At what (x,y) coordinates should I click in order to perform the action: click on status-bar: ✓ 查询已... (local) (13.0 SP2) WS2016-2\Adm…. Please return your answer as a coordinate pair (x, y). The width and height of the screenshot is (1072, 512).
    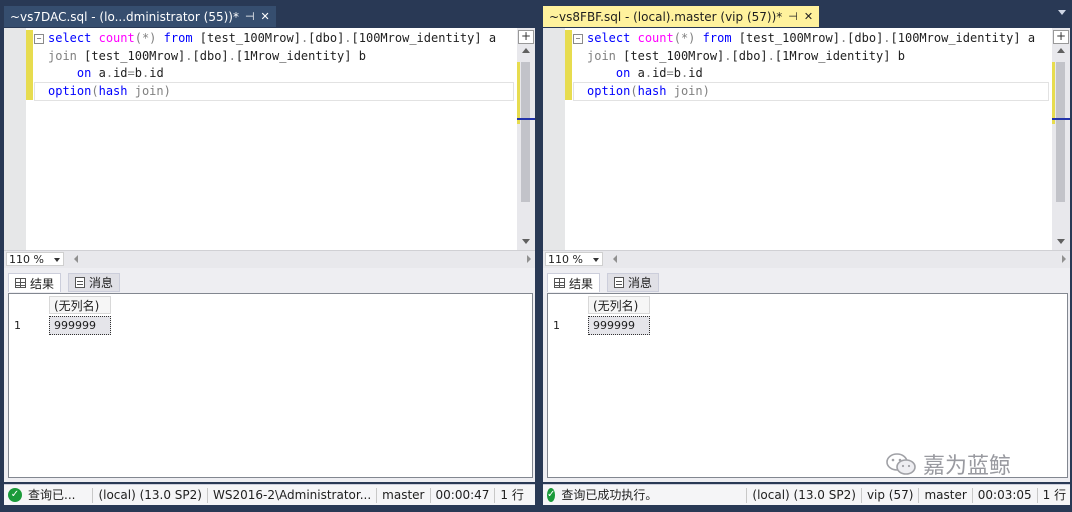
    Looking at the image, I should click on (269, 494).